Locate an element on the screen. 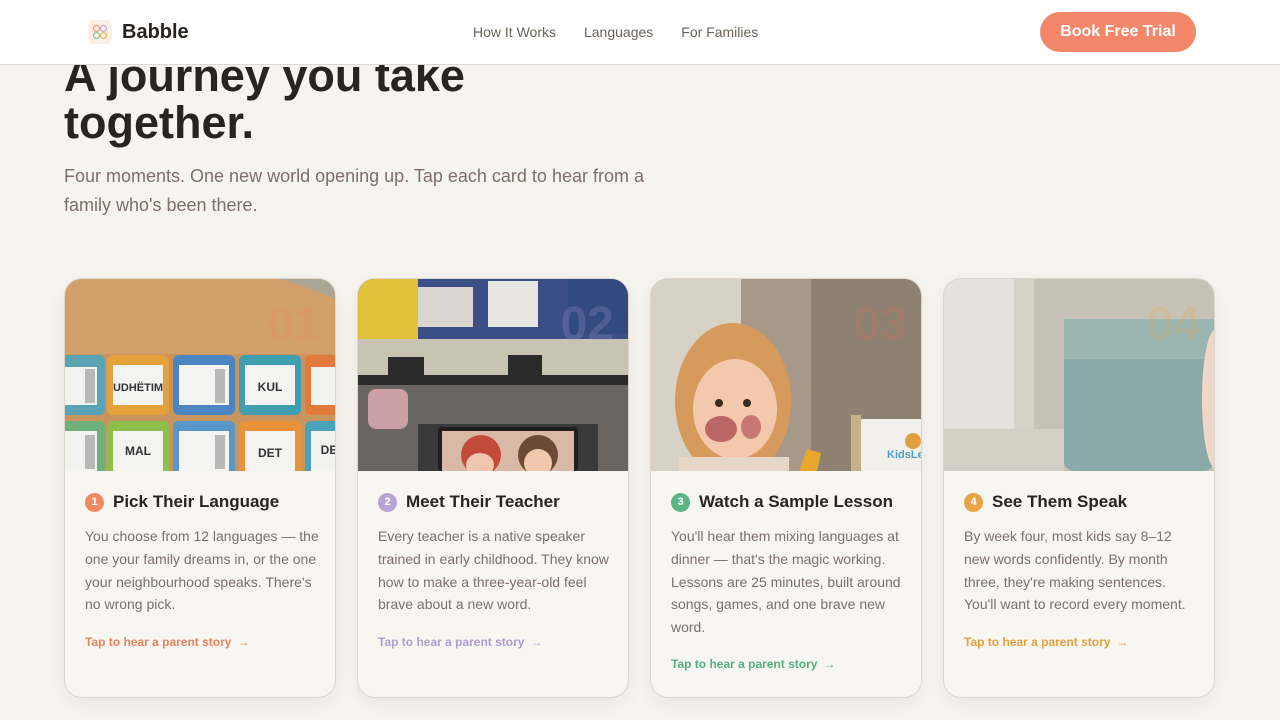 This screenshot has width=1280, height=720. card-title: See Them Speak is located at coordinates (1060, 501).